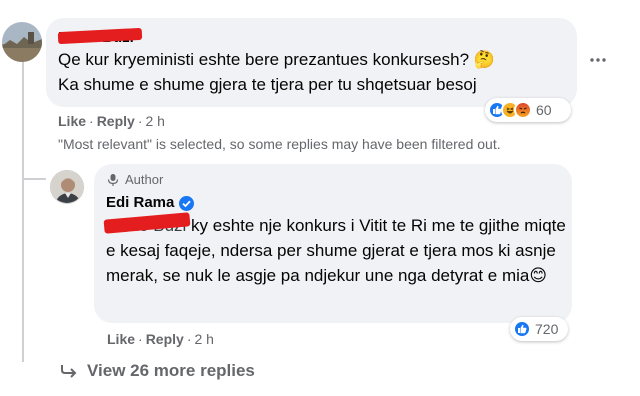 Image resolution: width=640 pixels, height=396 pixels. Describe the element at coordinates (538, 275) in the screenshot. I see `smile-emoji: 😊` at that location.